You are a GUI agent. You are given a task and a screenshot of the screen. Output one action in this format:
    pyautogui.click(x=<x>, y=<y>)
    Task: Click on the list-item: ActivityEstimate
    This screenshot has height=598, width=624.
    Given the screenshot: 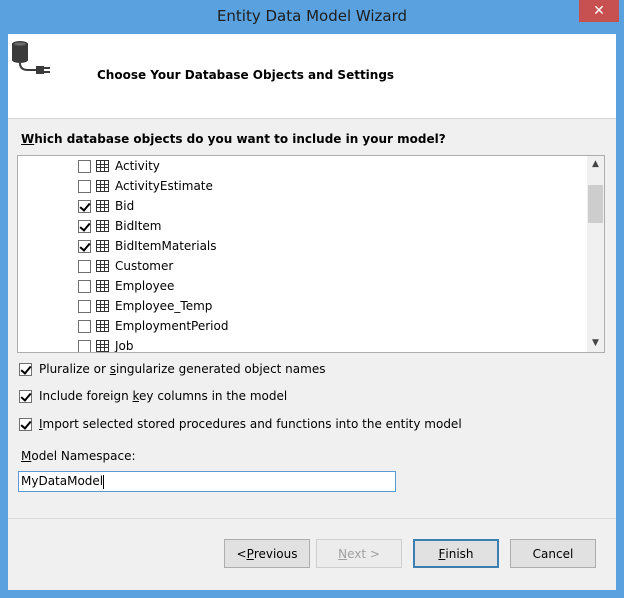 What is the action you would take?
    pyautogui.click(x=145, y=186)
    